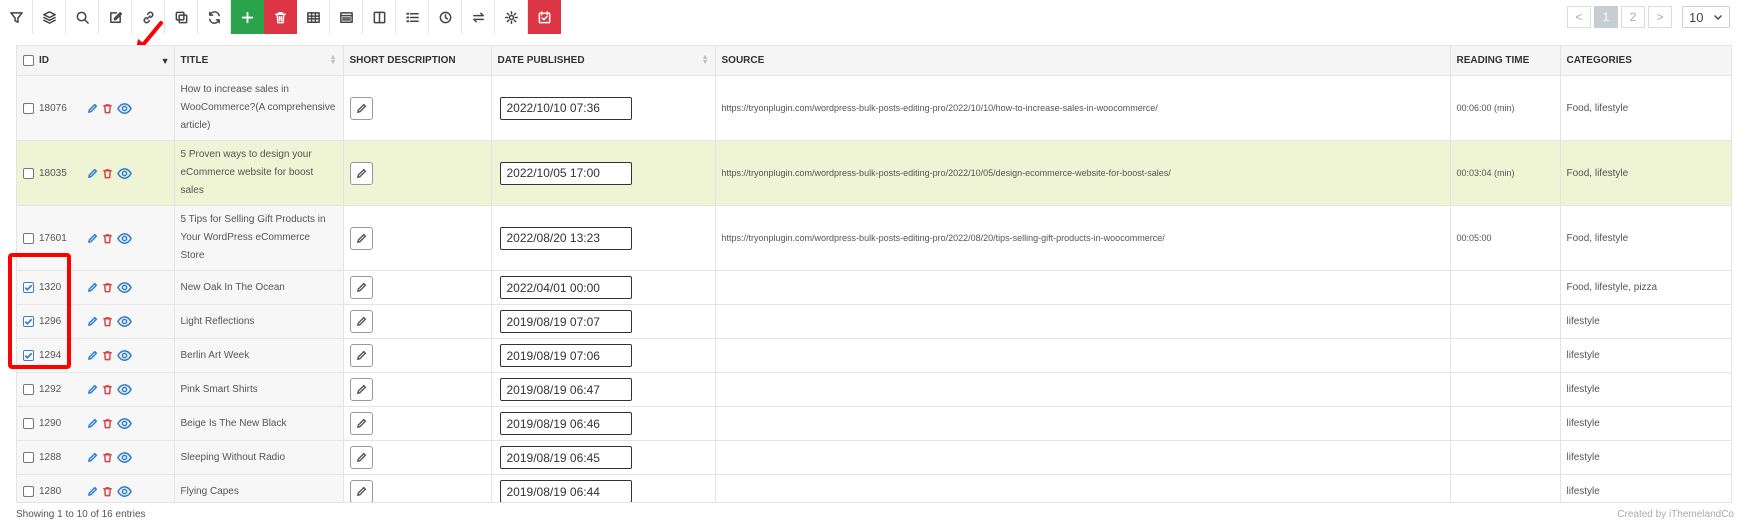 Image resolution: width=1748 pixels, height=530 pixels. Describe the element at coordinates (259, 287) in the screenshot. I see `title-cell: New Oak In The Ocean` at that location.